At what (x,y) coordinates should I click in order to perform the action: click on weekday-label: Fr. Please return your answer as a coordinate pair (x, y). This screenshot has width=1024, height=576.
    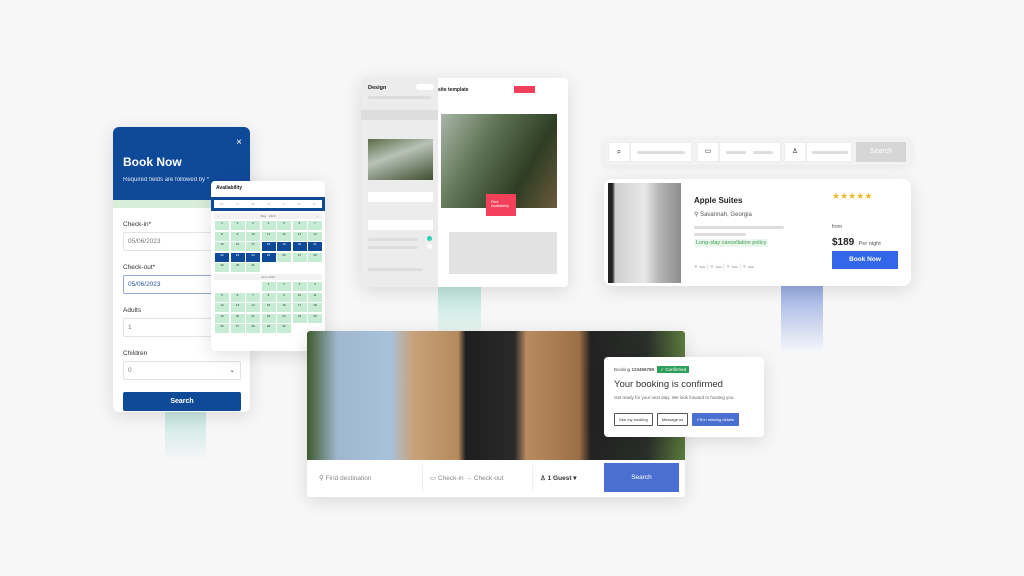
    Looking at the image, I should click on (283, 204).